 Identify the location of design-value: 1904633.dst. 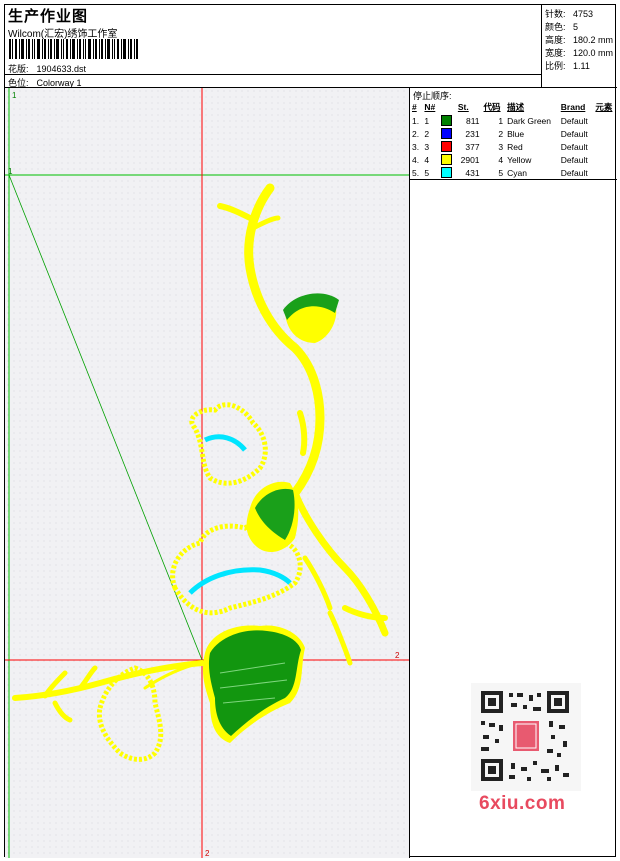
(61, 69).